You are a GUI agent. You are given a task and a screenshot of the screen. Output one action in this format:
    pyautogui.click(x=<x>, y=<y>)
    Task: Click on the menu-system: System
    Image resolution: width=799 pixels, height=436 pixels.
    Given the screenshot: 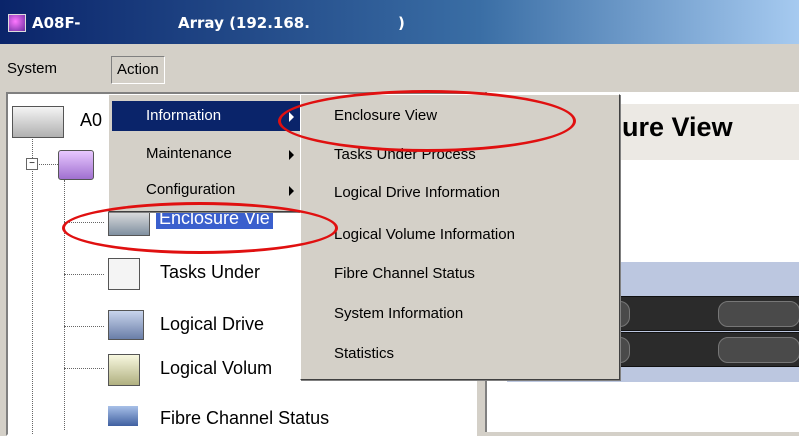 What is the action you would take?
    pyautogui.click(x=32, y=69)
    